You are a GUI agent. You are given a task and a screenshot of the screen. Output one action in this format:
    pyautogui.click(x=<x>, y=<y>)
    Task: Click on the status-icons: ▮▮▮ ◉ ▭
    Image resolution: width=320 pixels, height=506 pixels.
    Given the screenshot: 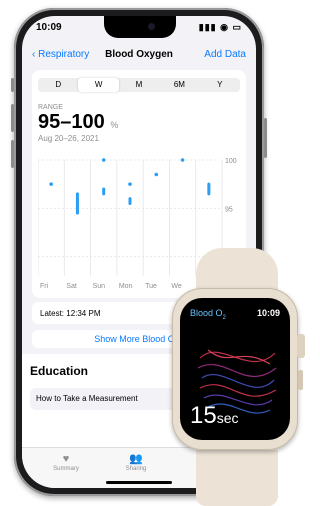 What is the action you would take?
    pyautogui.click(x=220, y=27)
    